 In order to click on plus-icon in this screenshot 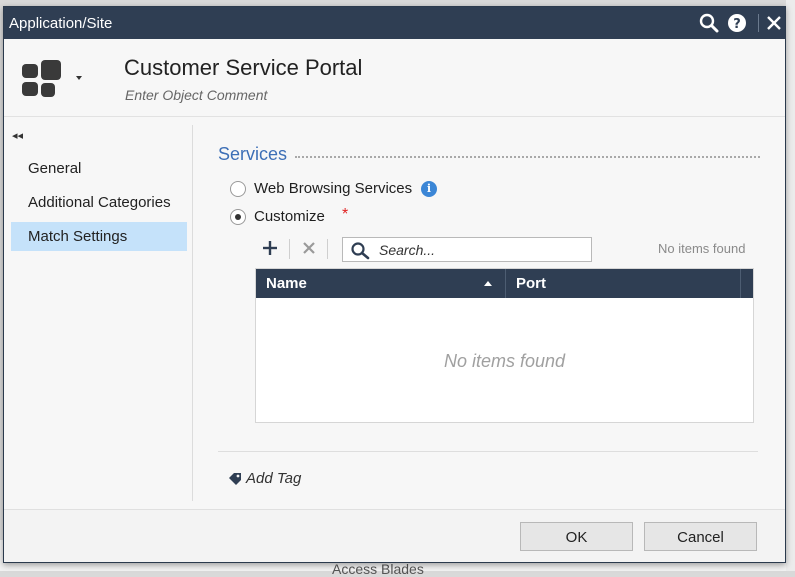, I will do `click(270, 248)`.